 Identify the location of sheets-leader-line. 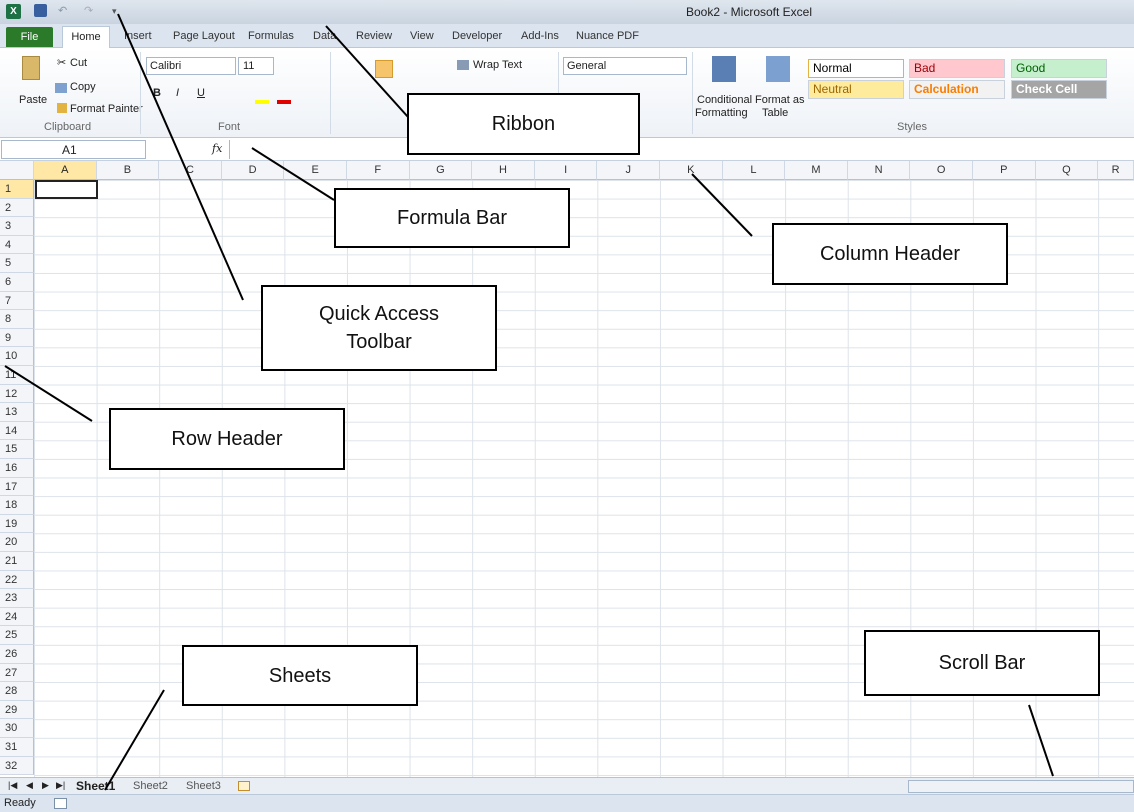
(134, 740).